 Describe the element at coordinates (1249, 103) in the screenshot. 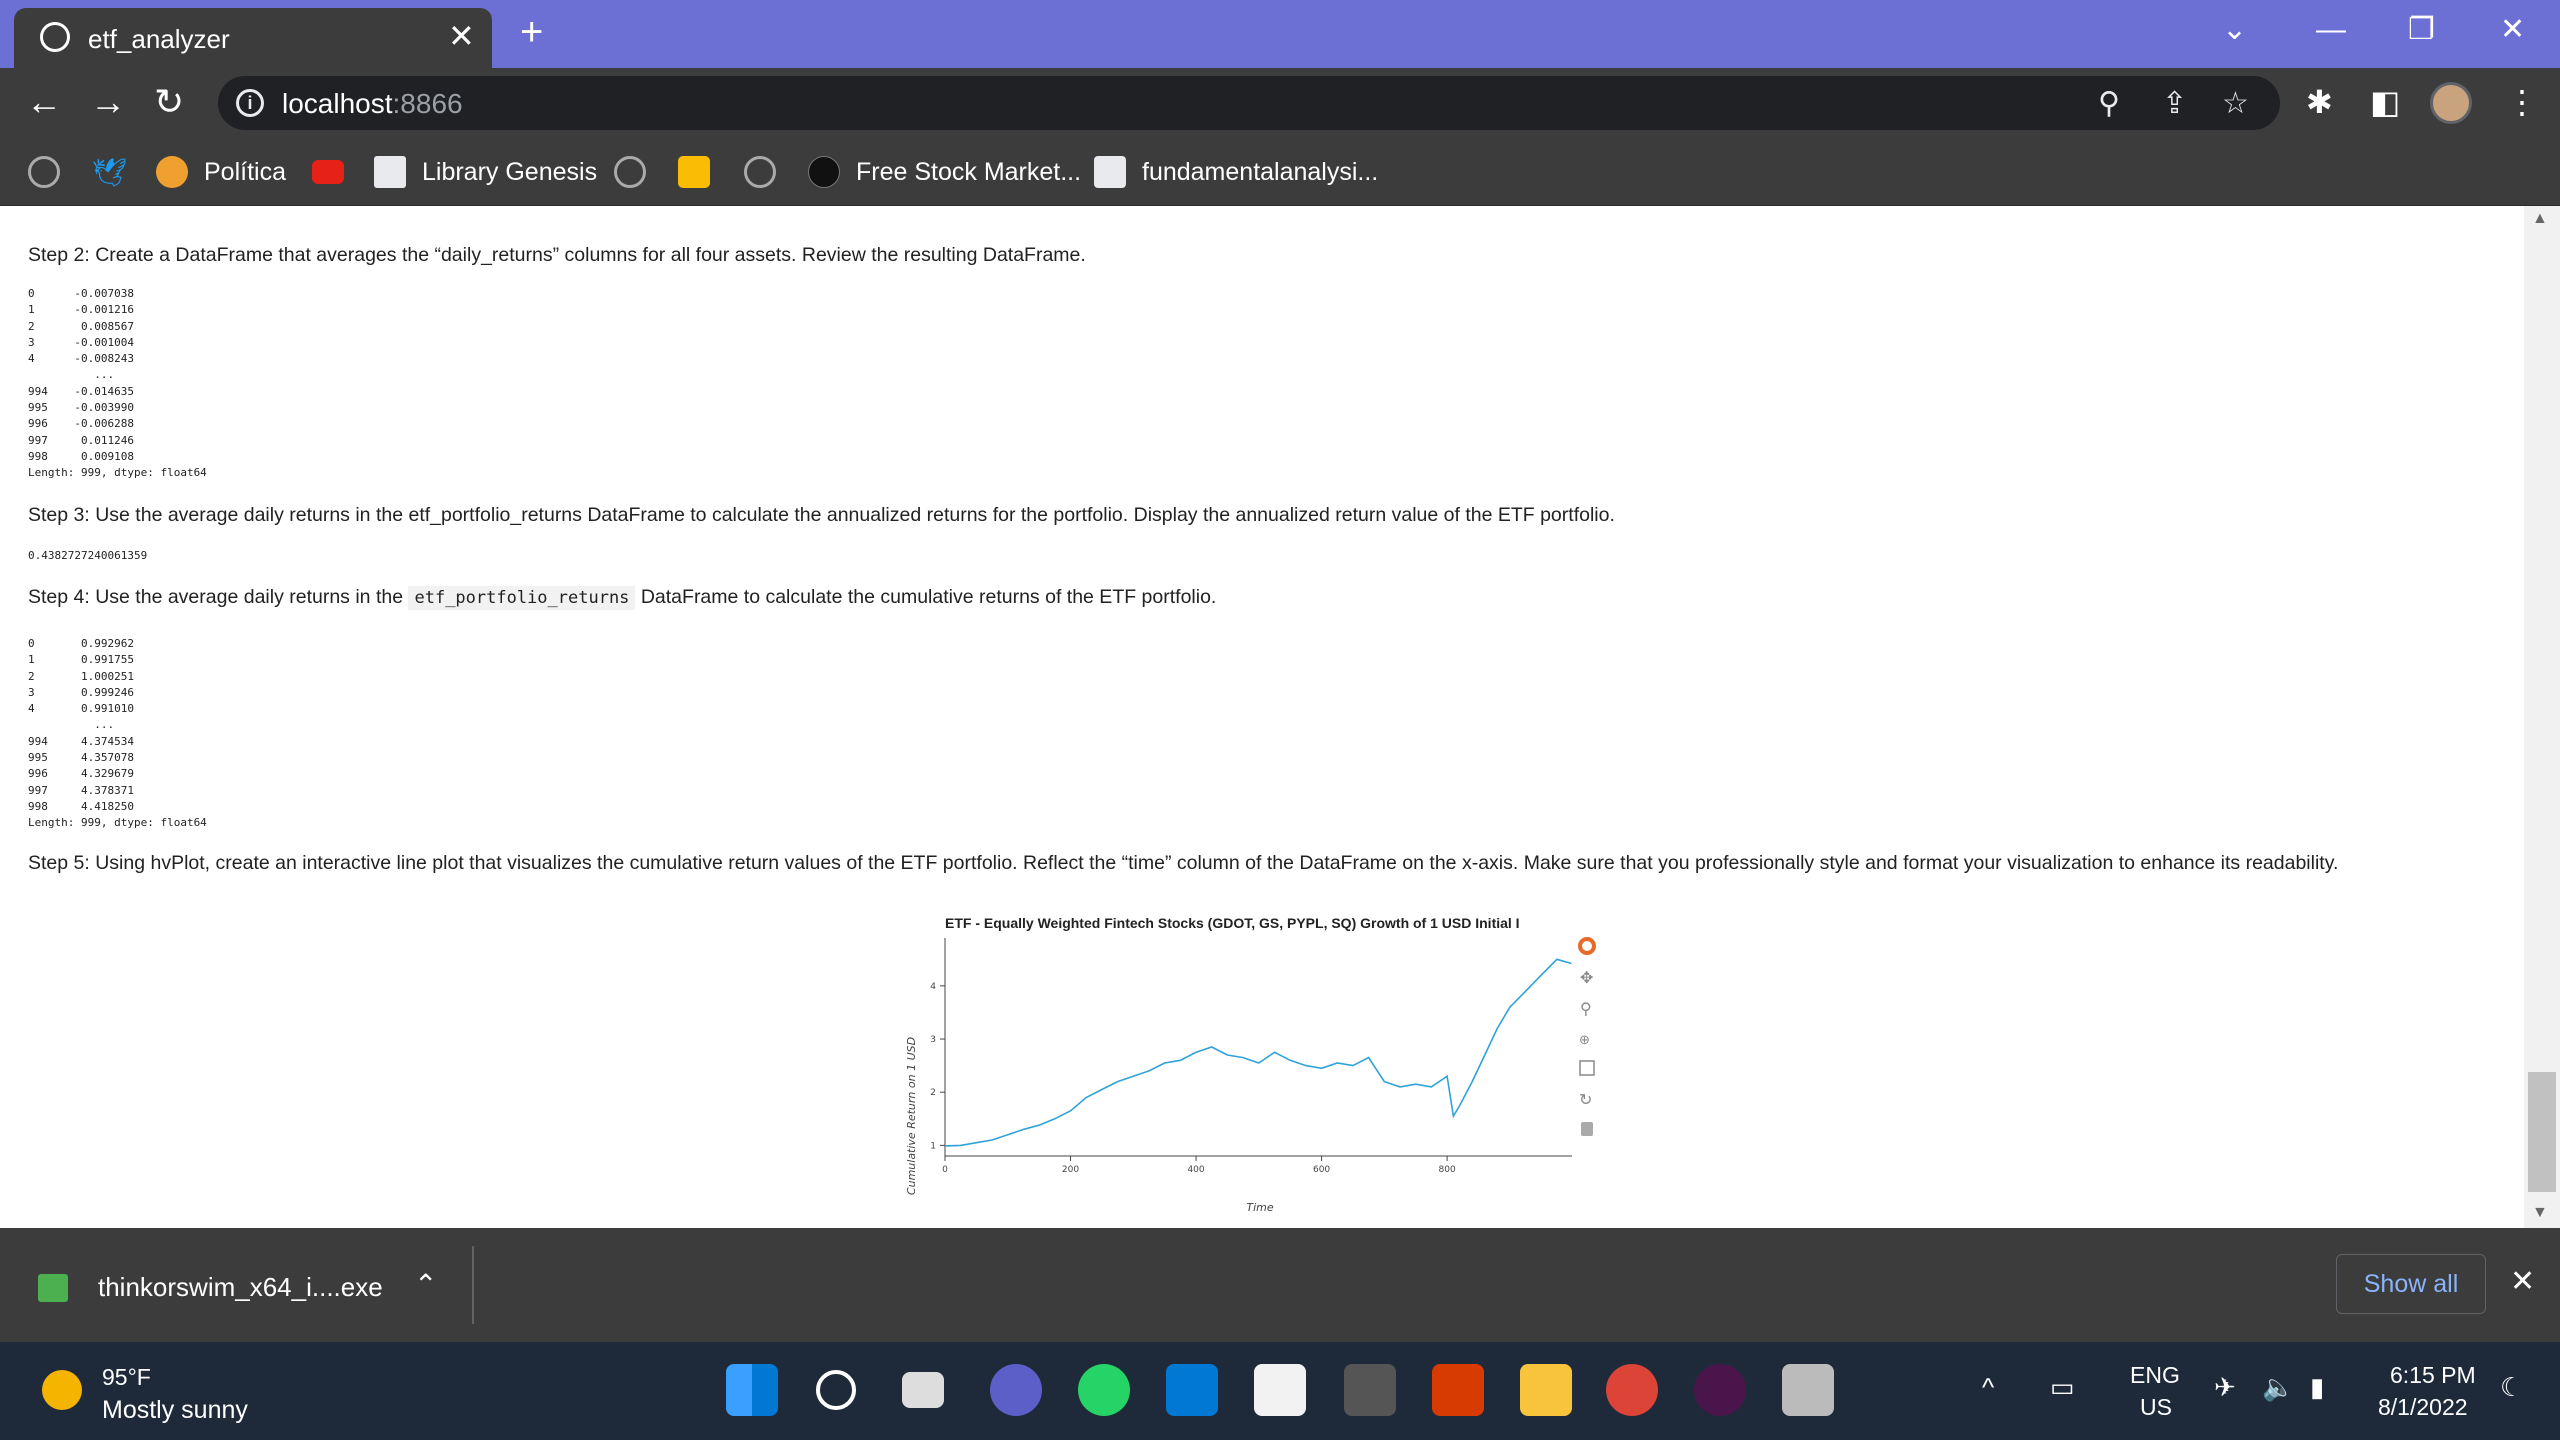

I see `address-bar: i localhost:8866 ⚲ ⇪ ☆` at that location.